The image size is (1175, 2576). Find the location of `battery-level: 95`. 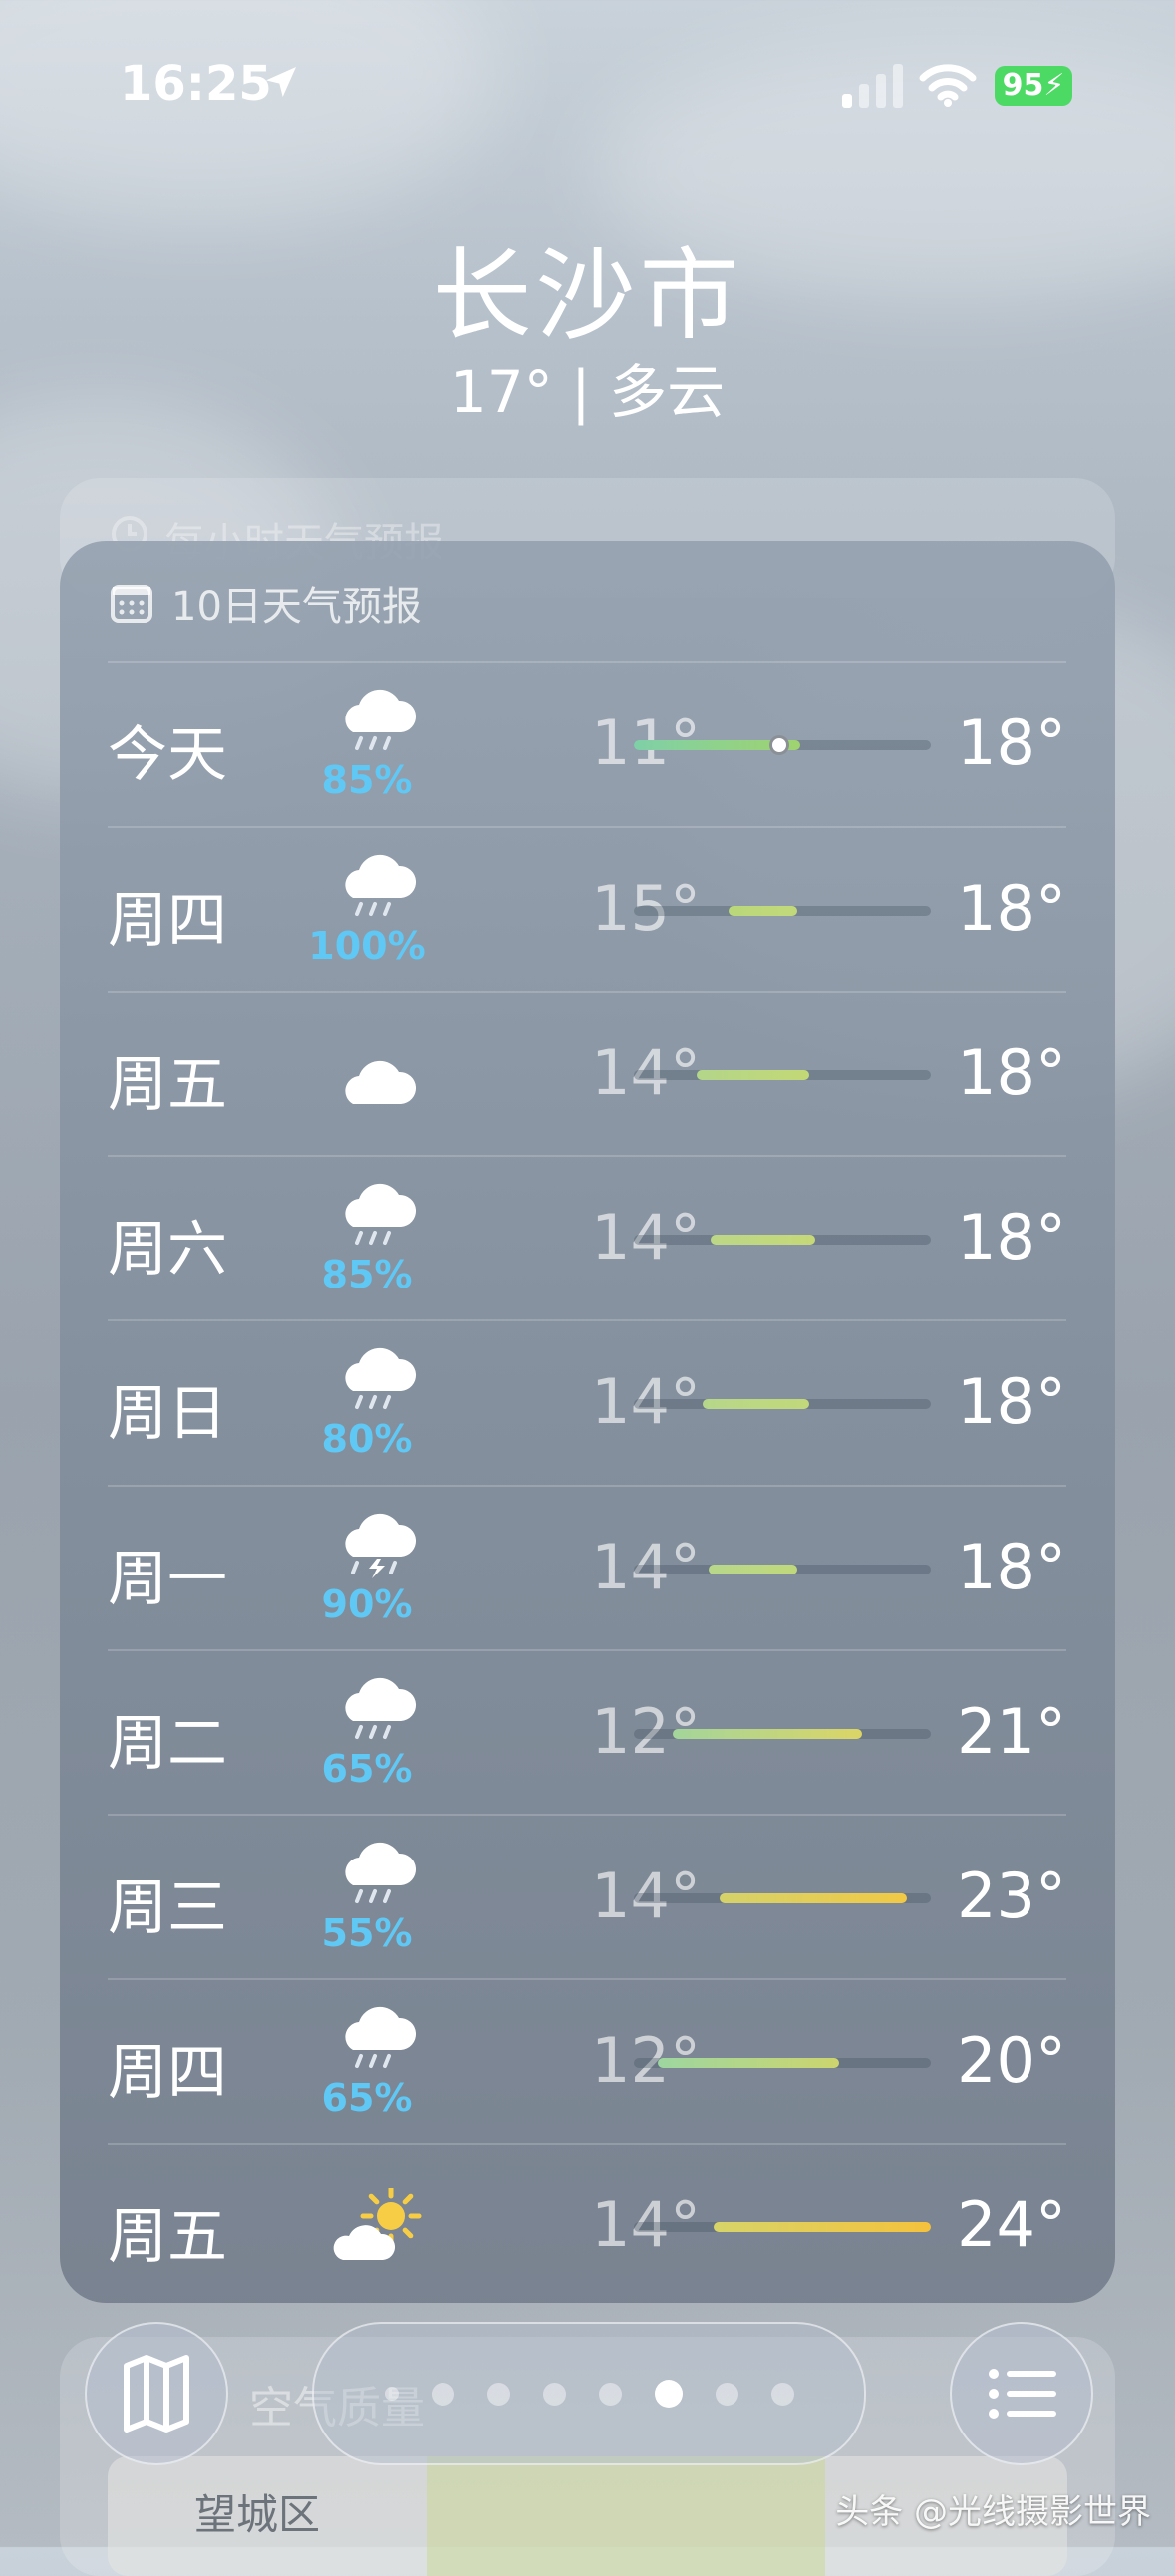

battery-level: 95 is located at coordinates (1023, 85).